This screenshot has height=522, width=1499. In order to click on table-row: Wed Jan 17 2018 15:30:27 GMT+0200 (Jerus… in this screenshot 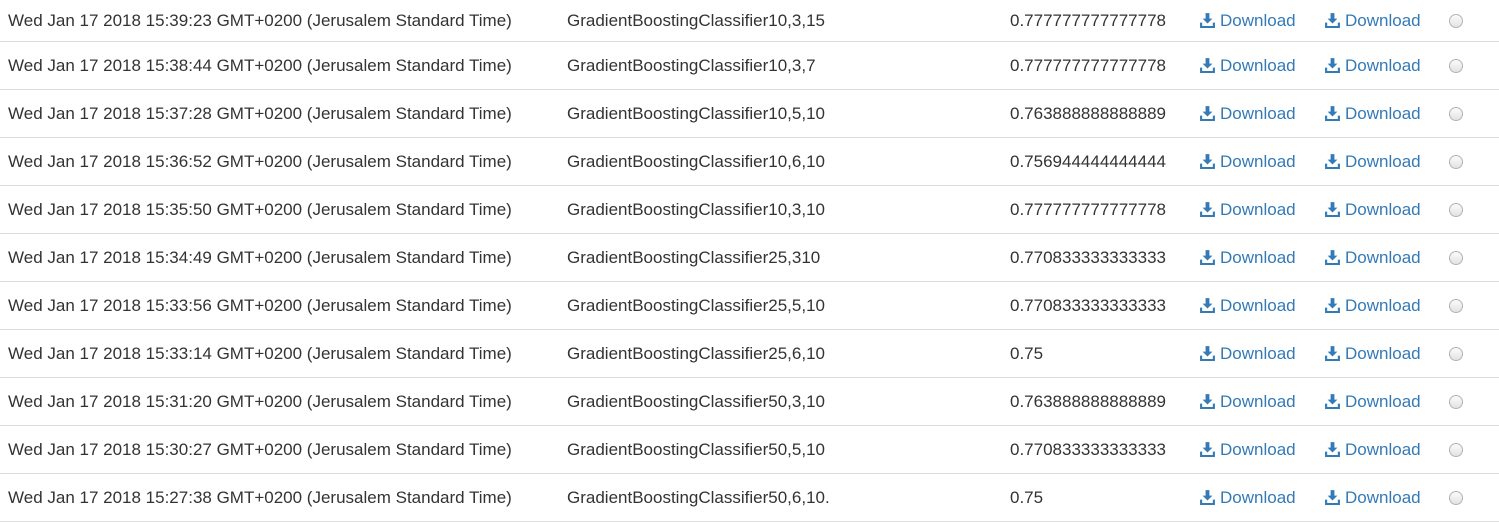, I will do `click(749, 450)`.